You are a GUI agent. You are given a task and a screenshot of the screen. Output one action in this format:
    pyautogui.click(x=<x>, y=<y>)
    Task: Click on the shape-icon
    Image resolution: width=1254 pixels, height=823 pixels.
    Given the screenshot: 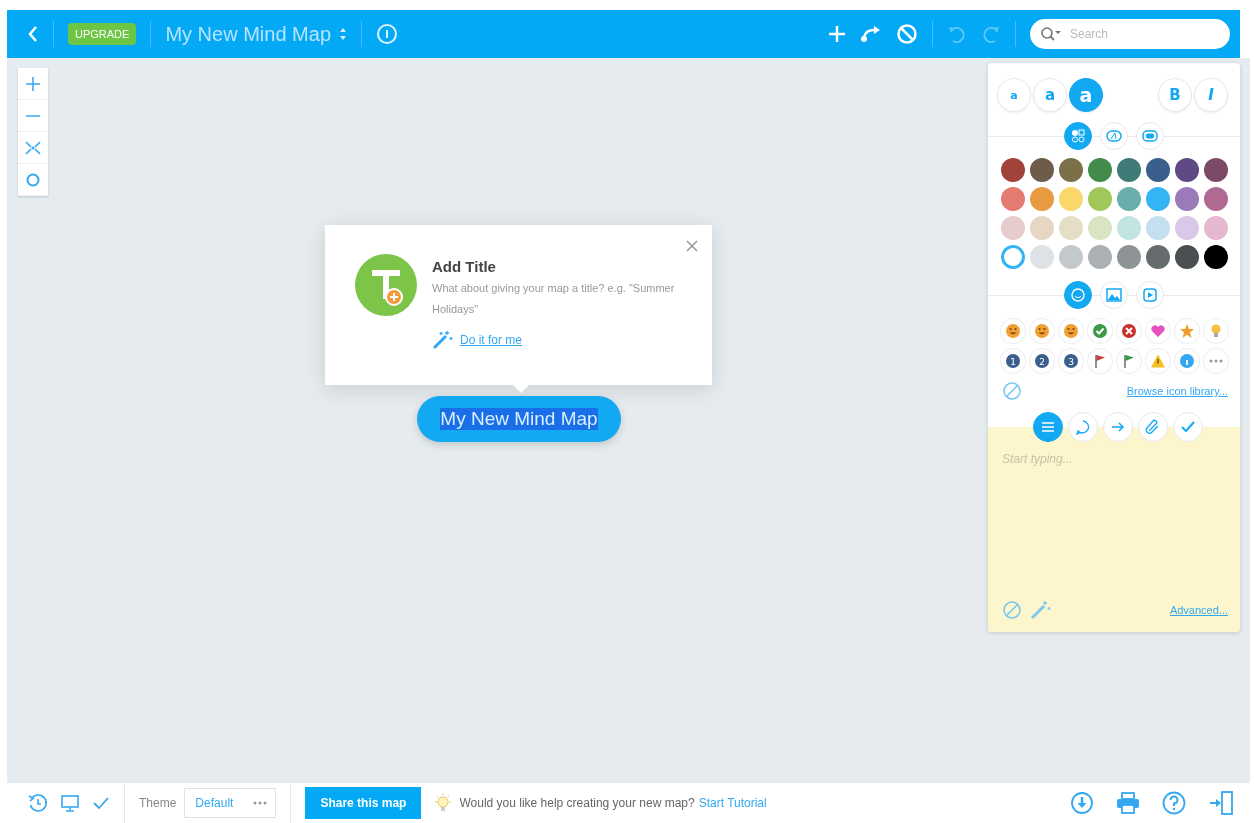 What is the action you would take?
    pyautogui.click(x=1114, y=136)
    